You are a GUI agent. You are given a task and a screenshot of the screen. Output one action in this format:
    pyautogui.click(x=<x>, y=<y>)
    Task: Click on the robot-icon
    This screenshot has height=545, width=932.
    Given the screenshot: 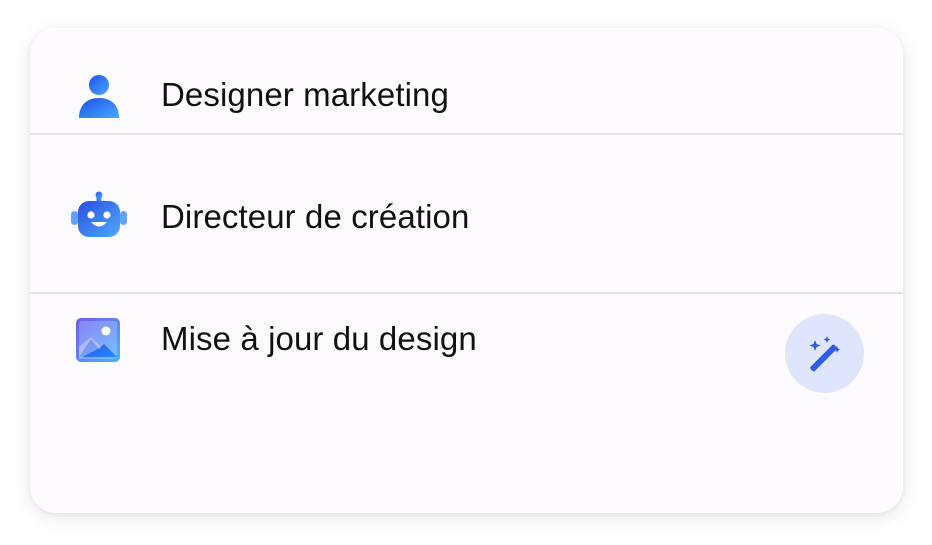 What is the action you would take?
    pyautogui.click(x=99, y=214)
    